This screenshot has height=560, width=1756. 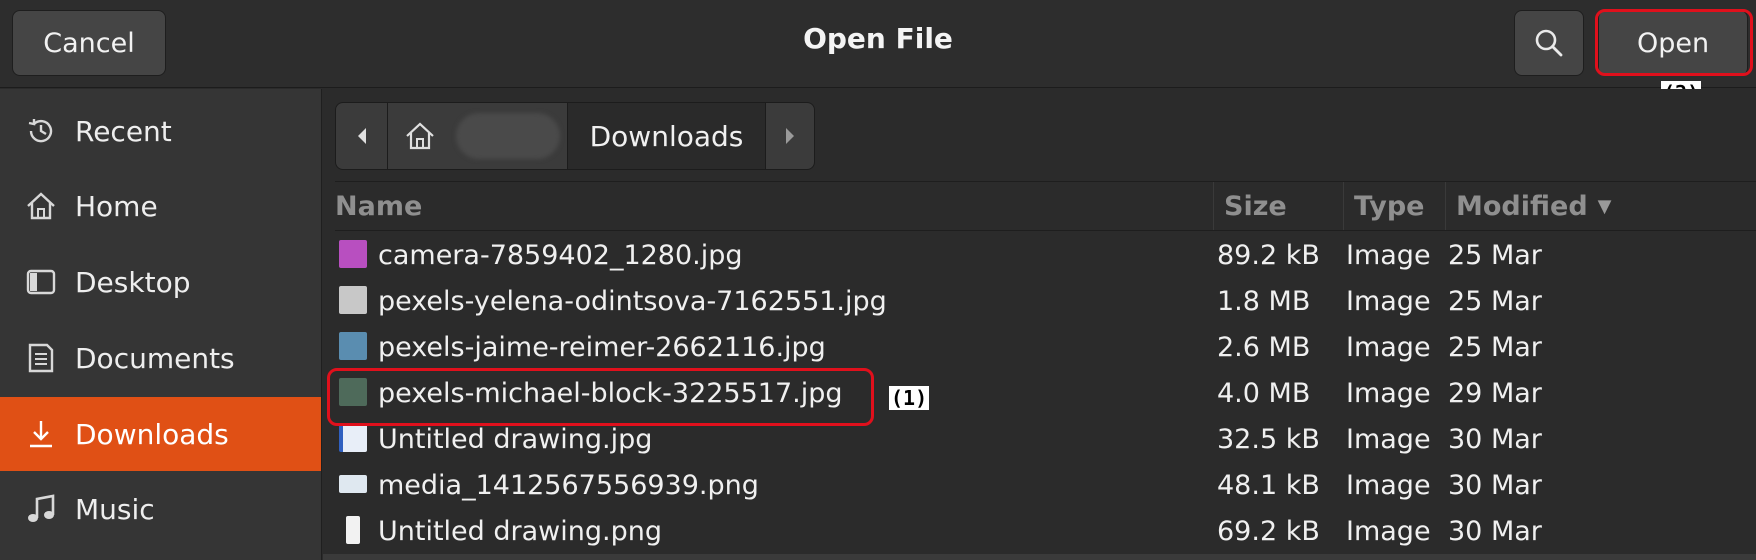 I want to click on search-icon, so click(x=1549, y=43).